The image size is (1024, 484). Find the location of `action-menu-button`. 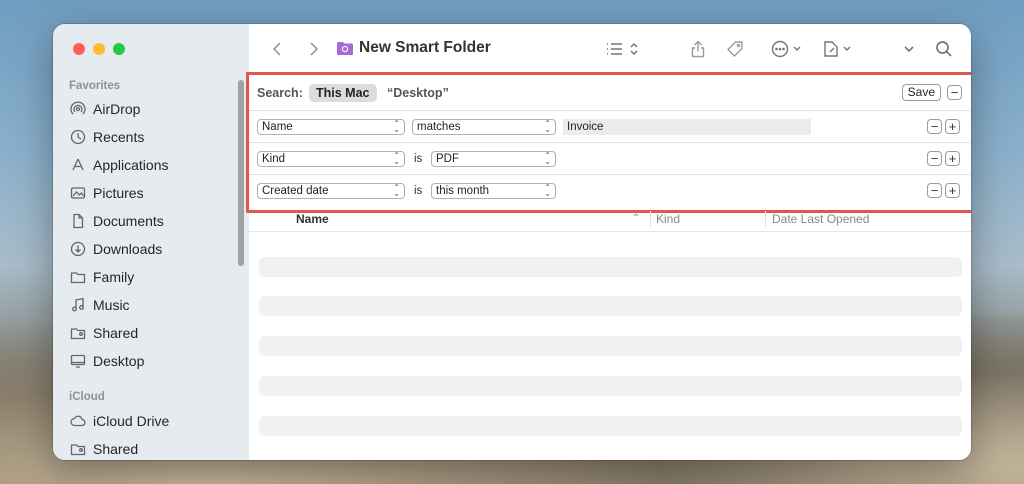

action-menu-button is located at coordinates (789, 49).